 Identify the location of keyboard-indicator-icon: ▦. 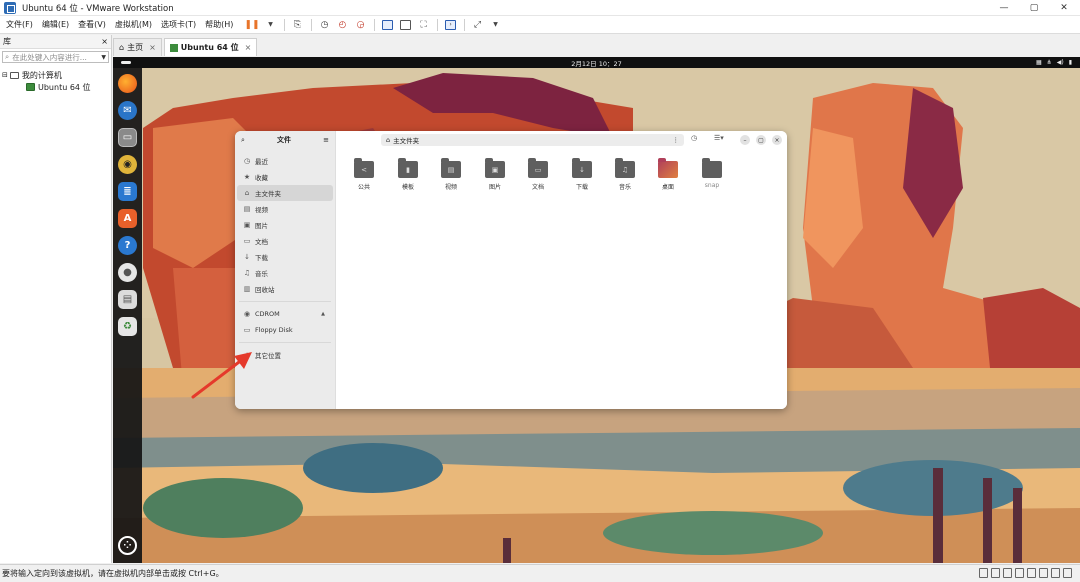
(1039, 62).